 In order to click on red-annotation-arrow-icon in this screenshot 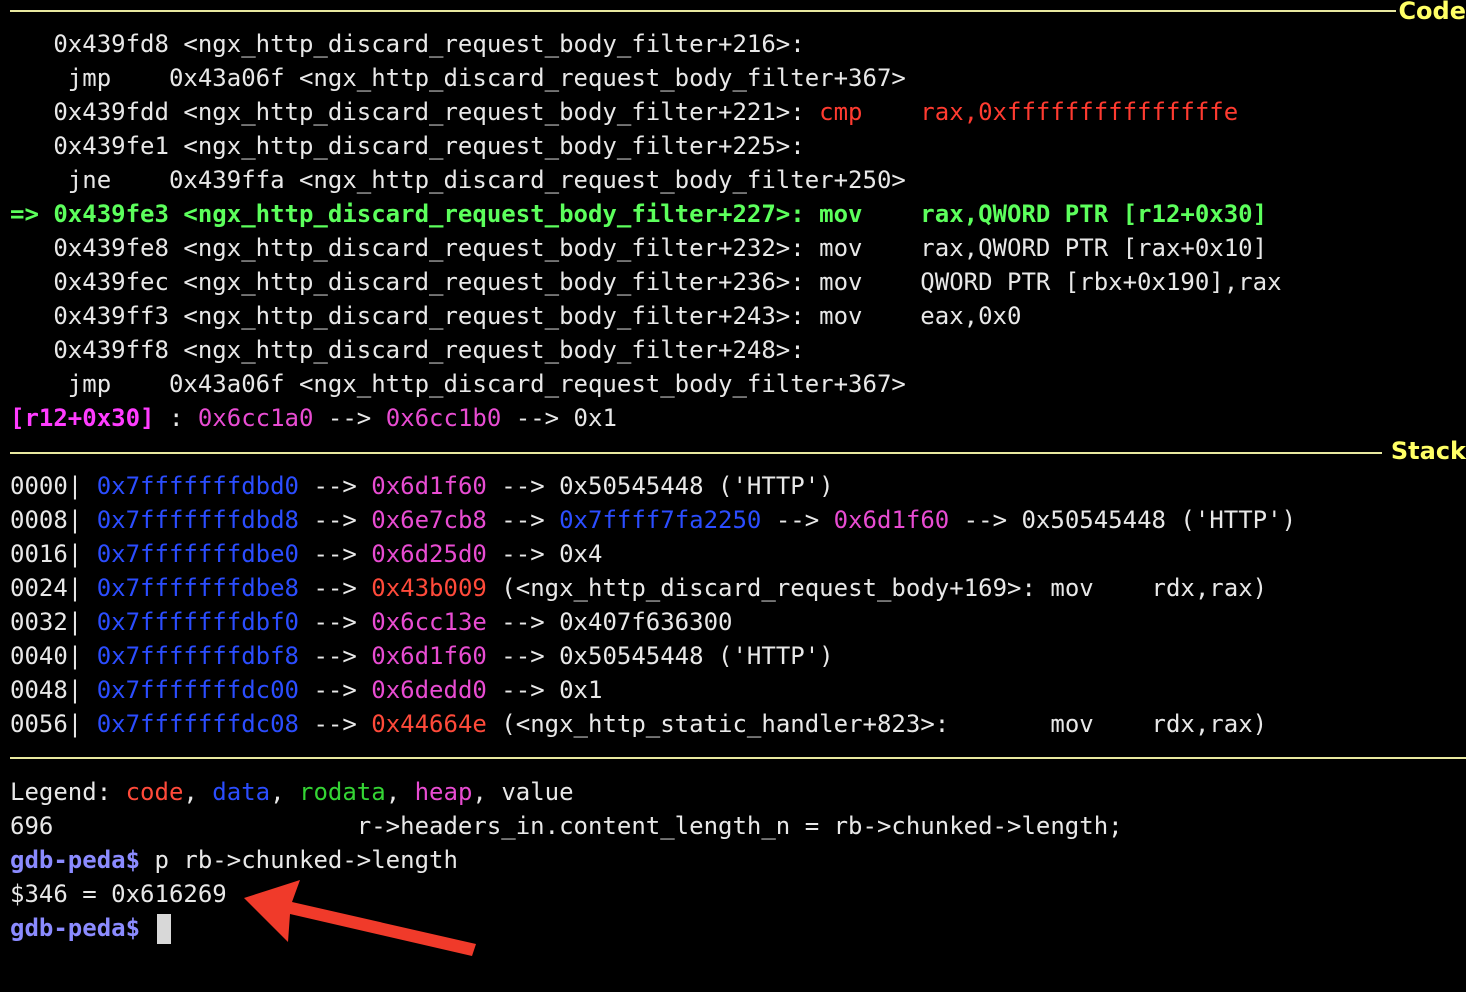, I will do `click(360, 918)`.